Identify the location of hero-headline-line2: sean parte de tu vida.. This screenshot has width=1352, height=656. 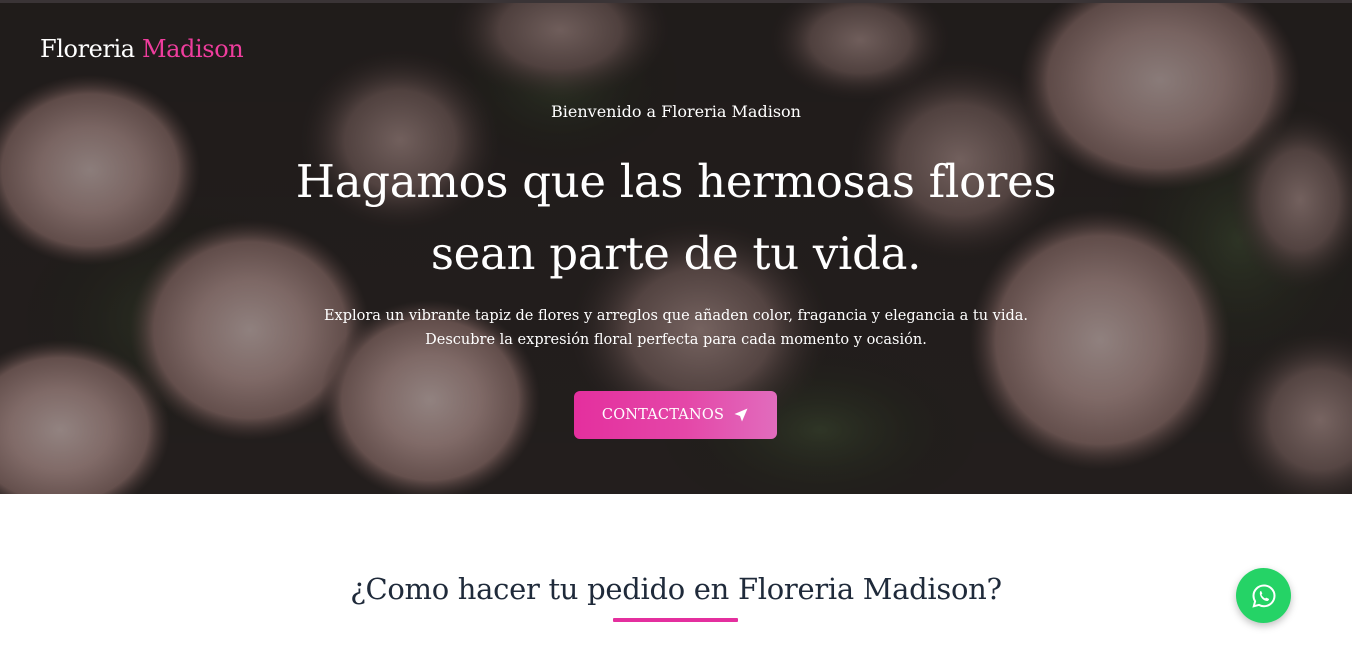
(676, 253).